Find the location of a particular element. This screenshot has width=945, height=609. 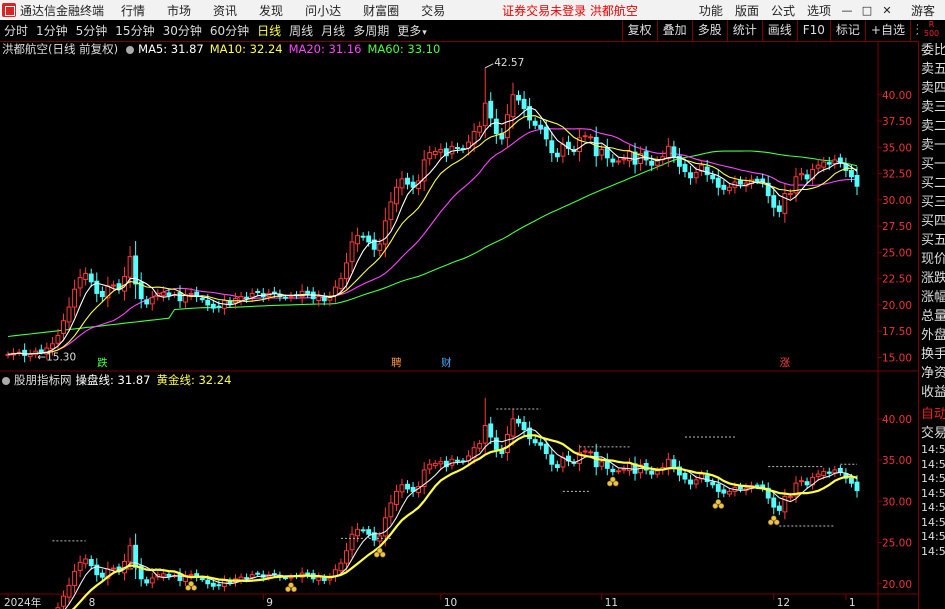

event-marker: 财 is located at coordinates (446, 362).